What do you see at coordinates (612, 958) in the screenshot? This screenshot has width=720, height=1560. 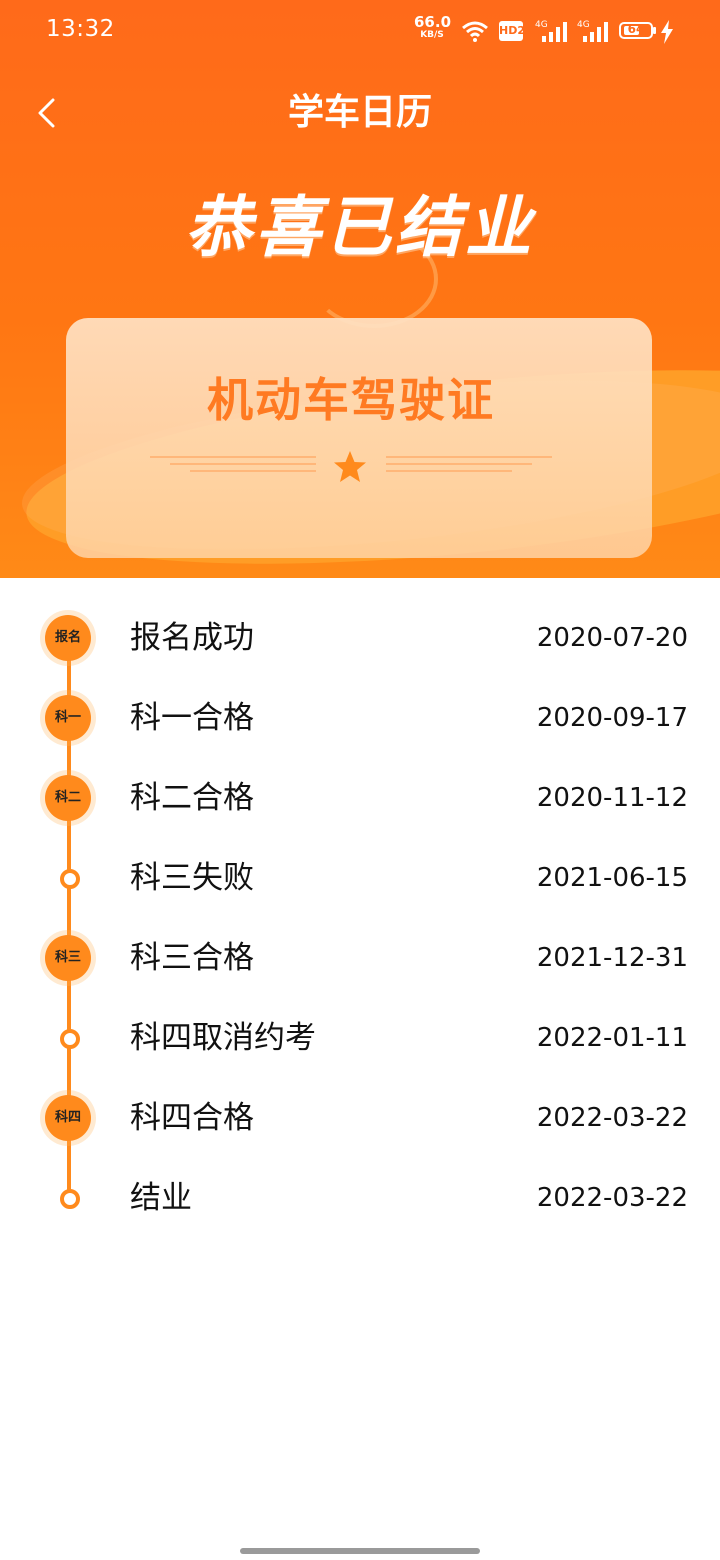 I see `step-date: 2021-12-31` at bounding box center [612, 958].